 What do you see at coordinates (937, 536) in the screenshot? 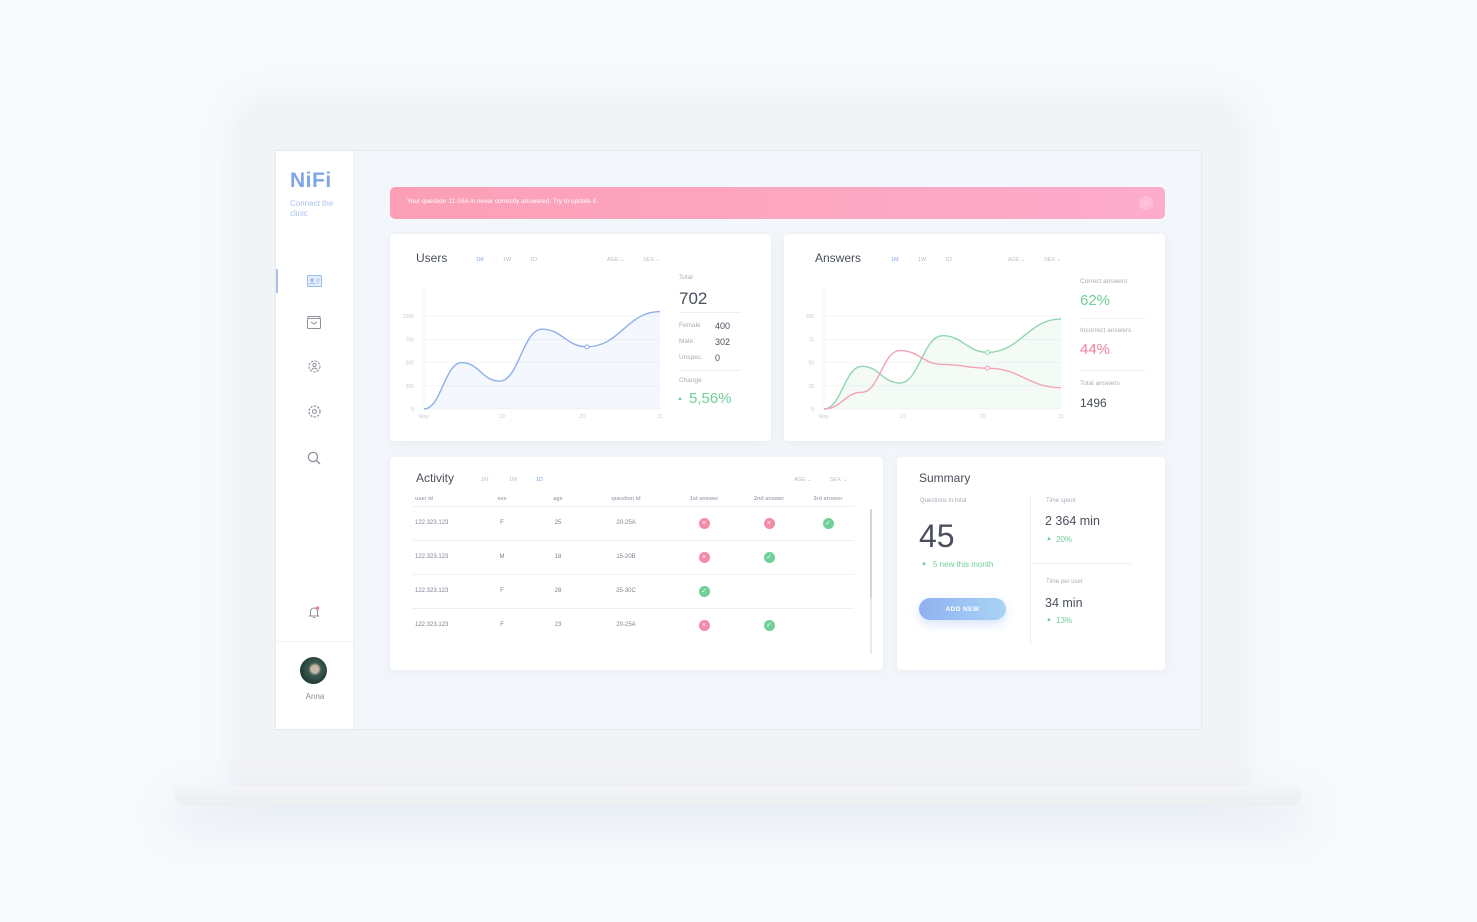
I see `questions-total-value: 45` at bounding box center [937, 536].